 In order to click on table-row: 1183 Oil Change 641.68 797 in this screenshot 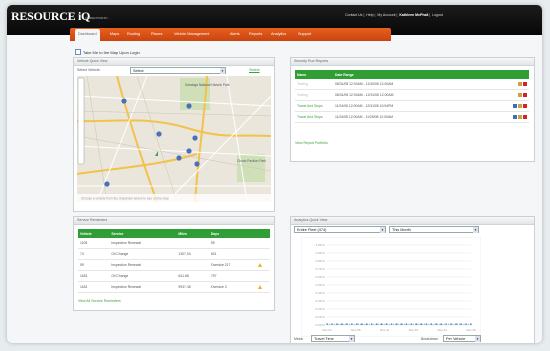, I will do `click(174, 276)`.